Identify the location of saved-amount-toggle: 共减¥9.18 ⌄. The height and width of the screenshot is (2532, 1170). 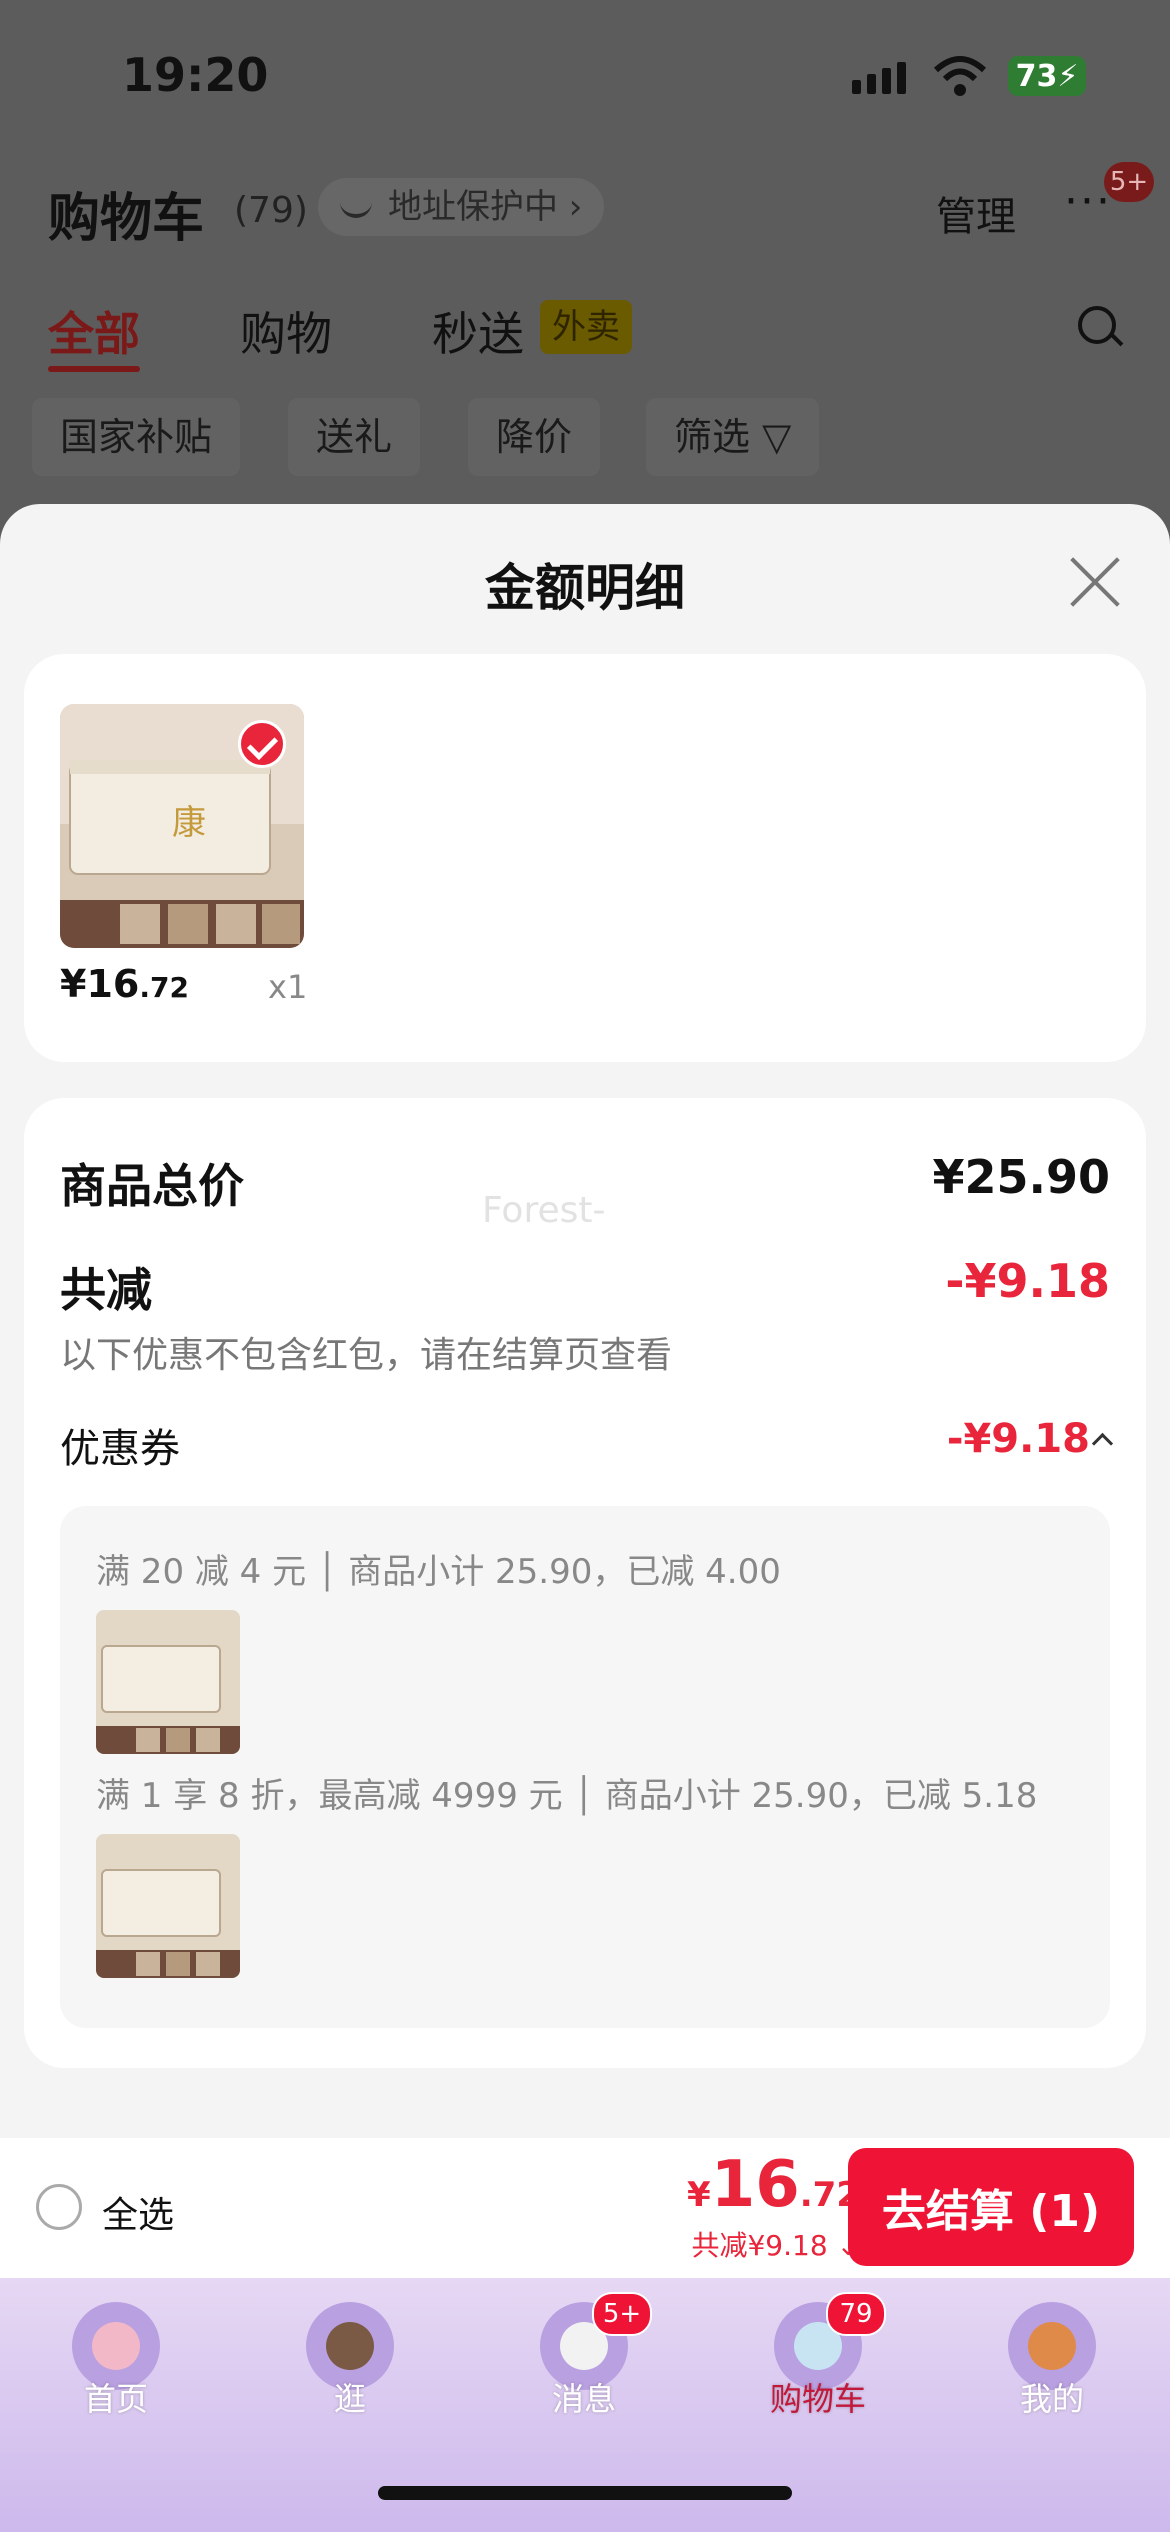
(775, 2244).